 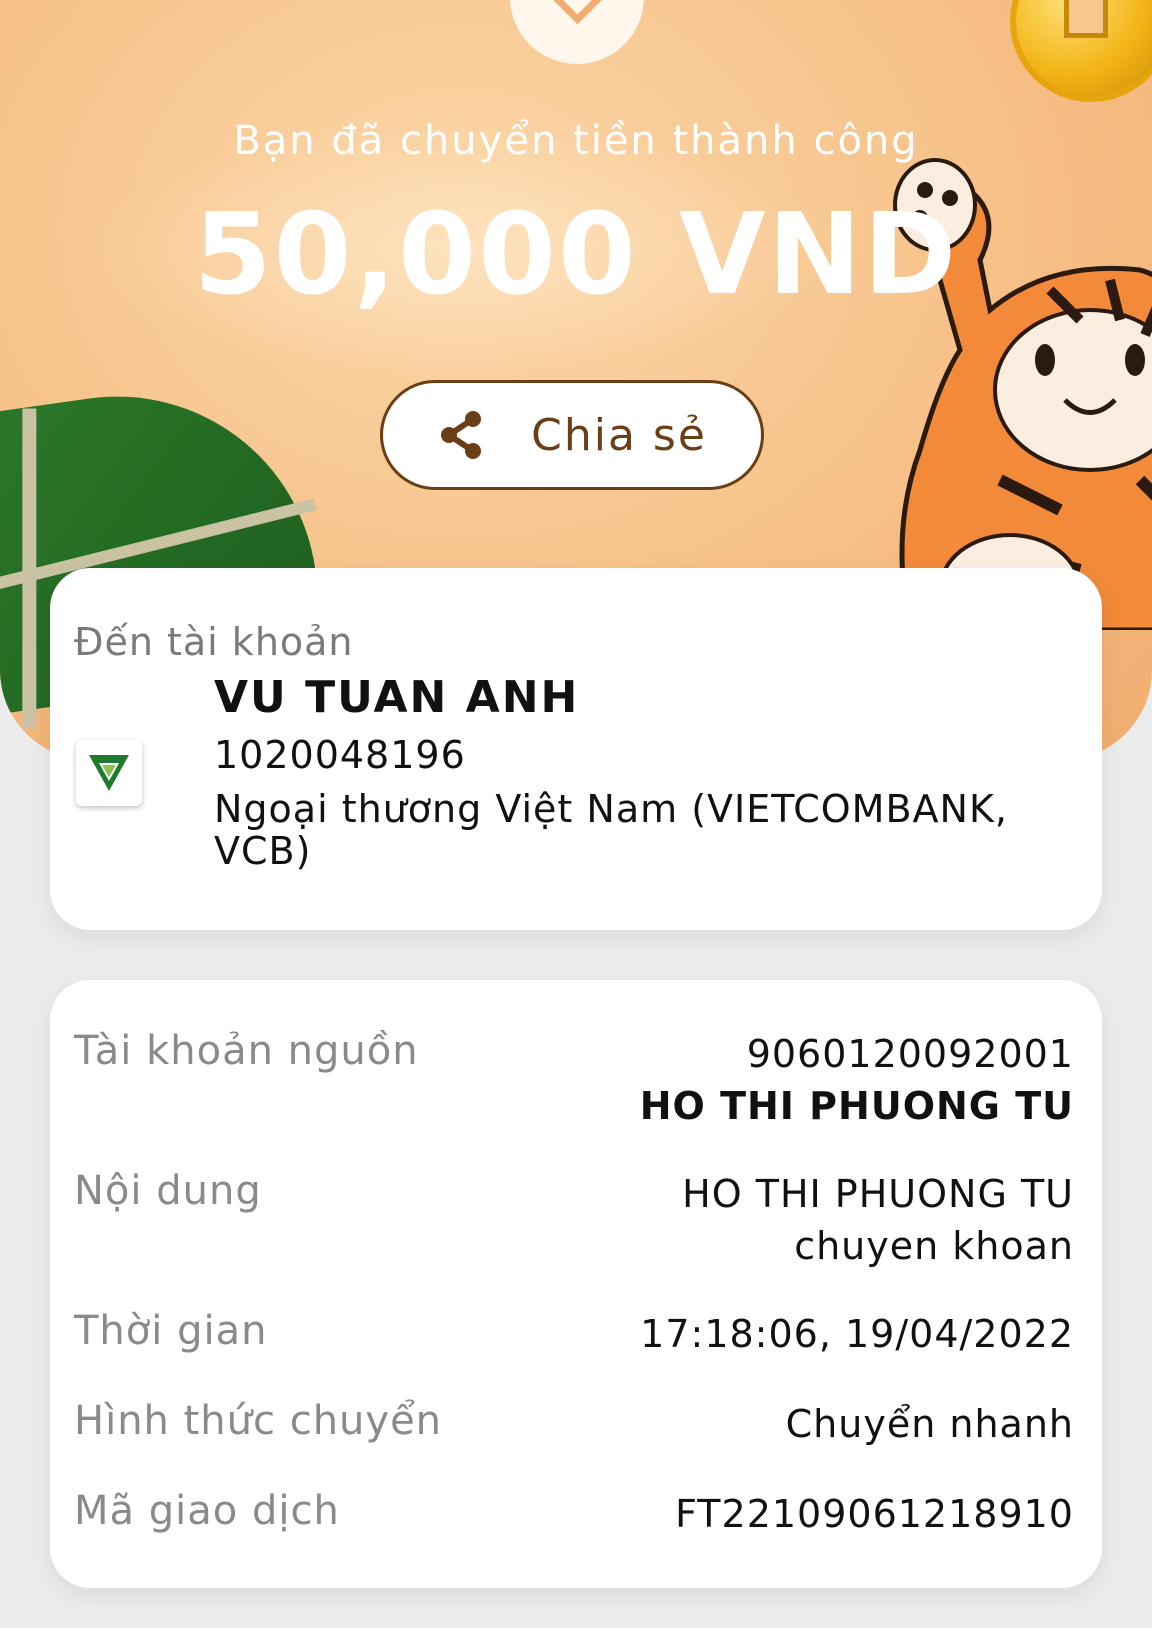 What do you see at coordinates (929, 1424) in the screenshot?
I see `transfer-type-value: Chuyển nhanh` at bounding box center [929, 1424].